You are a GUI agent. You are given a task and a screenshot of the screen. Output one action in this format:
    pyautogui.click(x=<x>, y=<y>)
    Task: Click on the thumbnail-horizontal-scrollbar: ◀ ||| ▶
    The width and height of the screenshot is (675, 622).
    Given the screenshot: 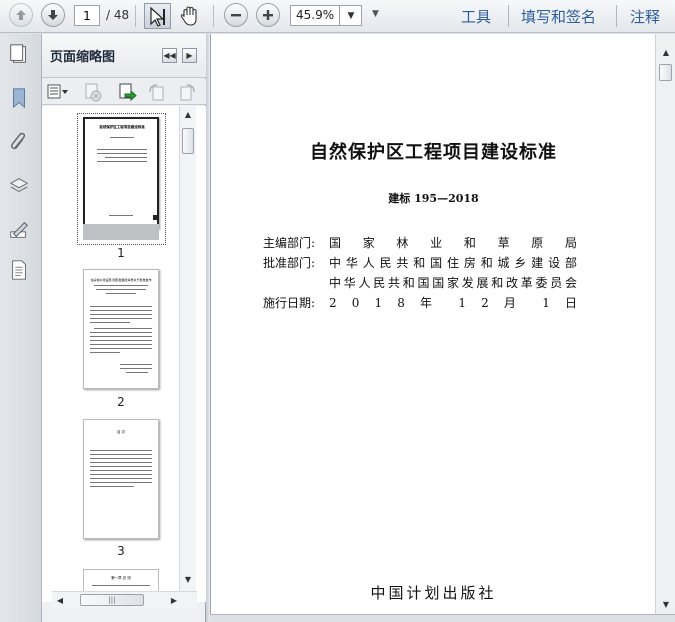 What is the action you would take?
    pyautogui.click(x=124, y=599)
    